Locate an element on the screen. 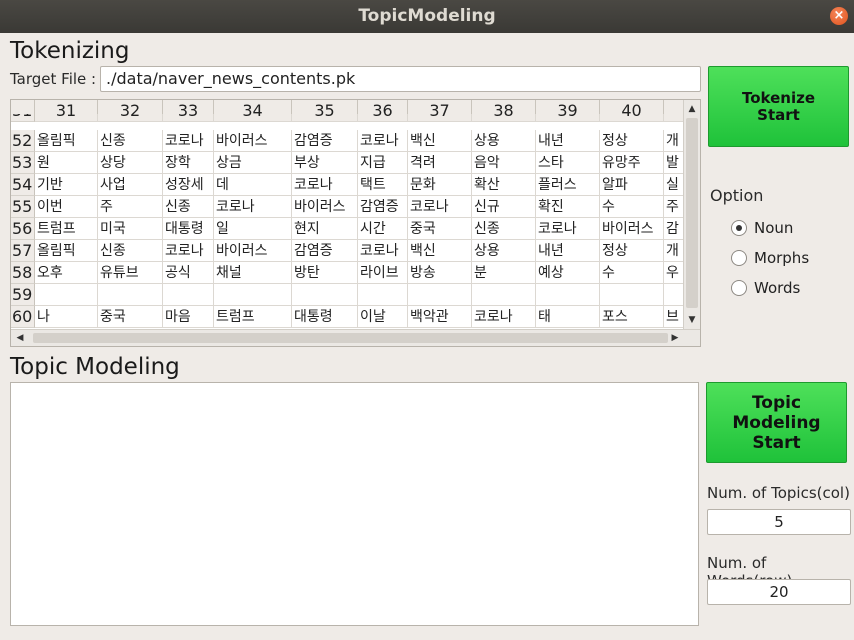 This screenshot has height=640, width=854. table-cell: 나 is located at coordinates (66, 317).